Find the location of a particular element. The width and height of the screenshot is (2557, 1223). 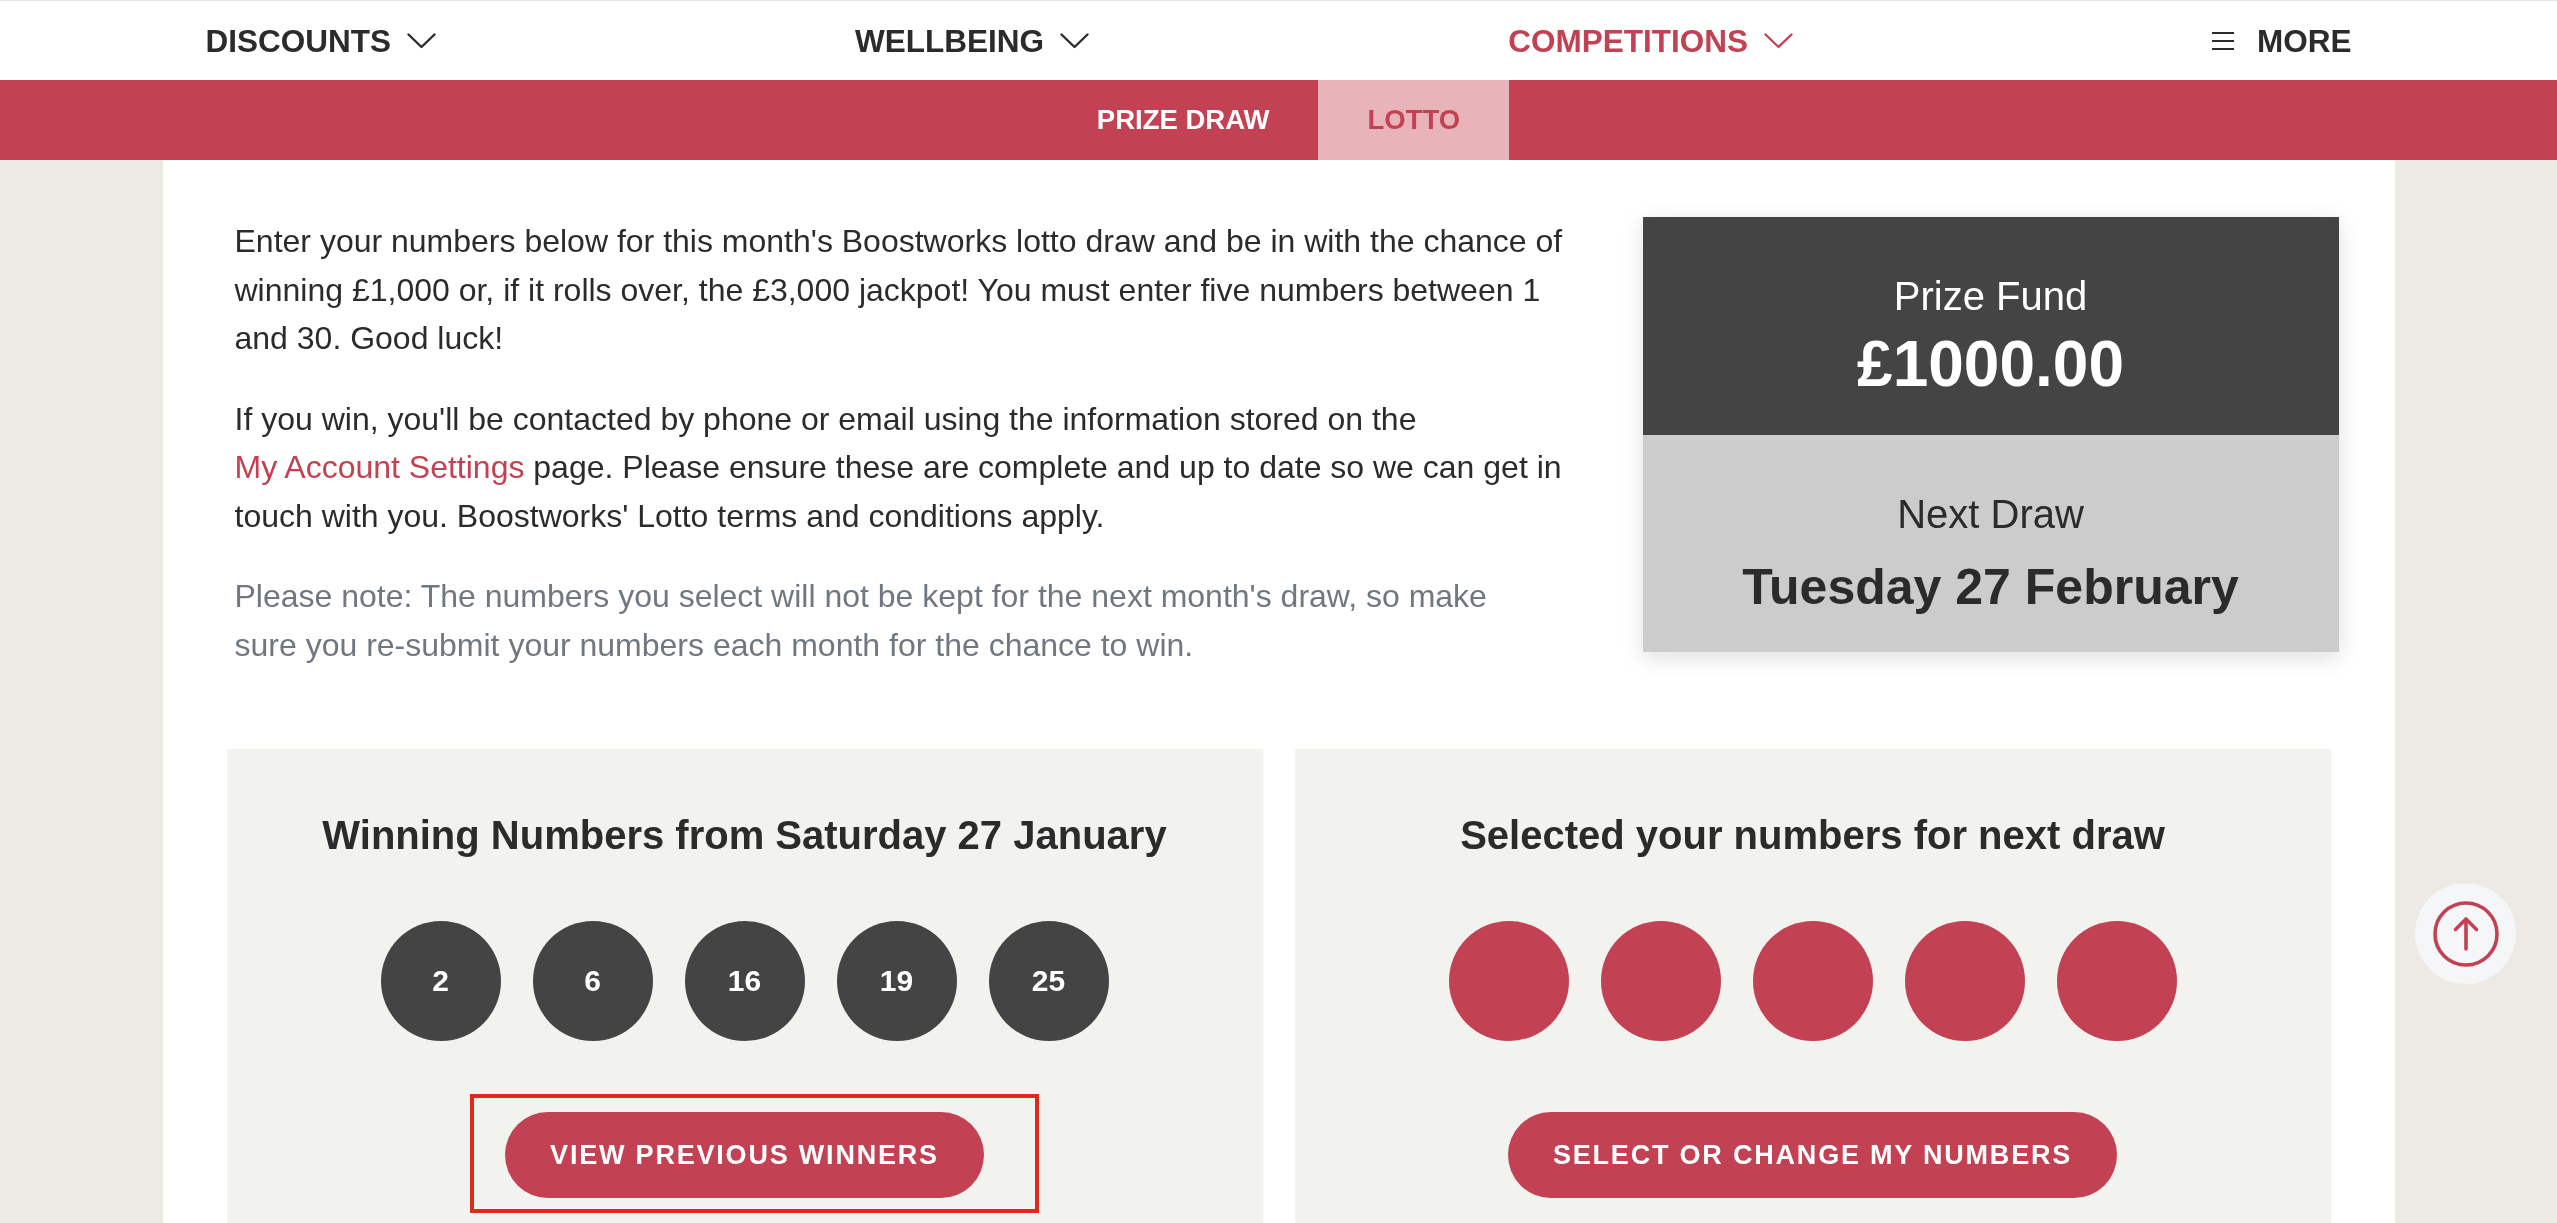

next-draw-date: Tuesday 27 February is located at coordinates (1990, 587).